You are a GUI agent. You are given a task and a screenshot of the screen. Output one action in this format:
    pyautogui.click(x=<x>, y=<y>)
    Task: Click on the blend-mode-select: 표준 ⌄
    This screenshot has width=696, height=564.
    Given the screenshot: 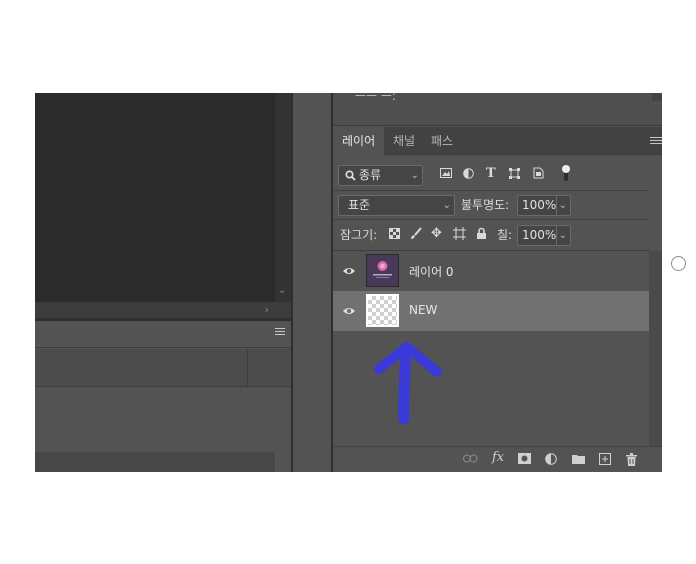 What is the action you would take?
    pyautogui.click(x=396, y=205)
    